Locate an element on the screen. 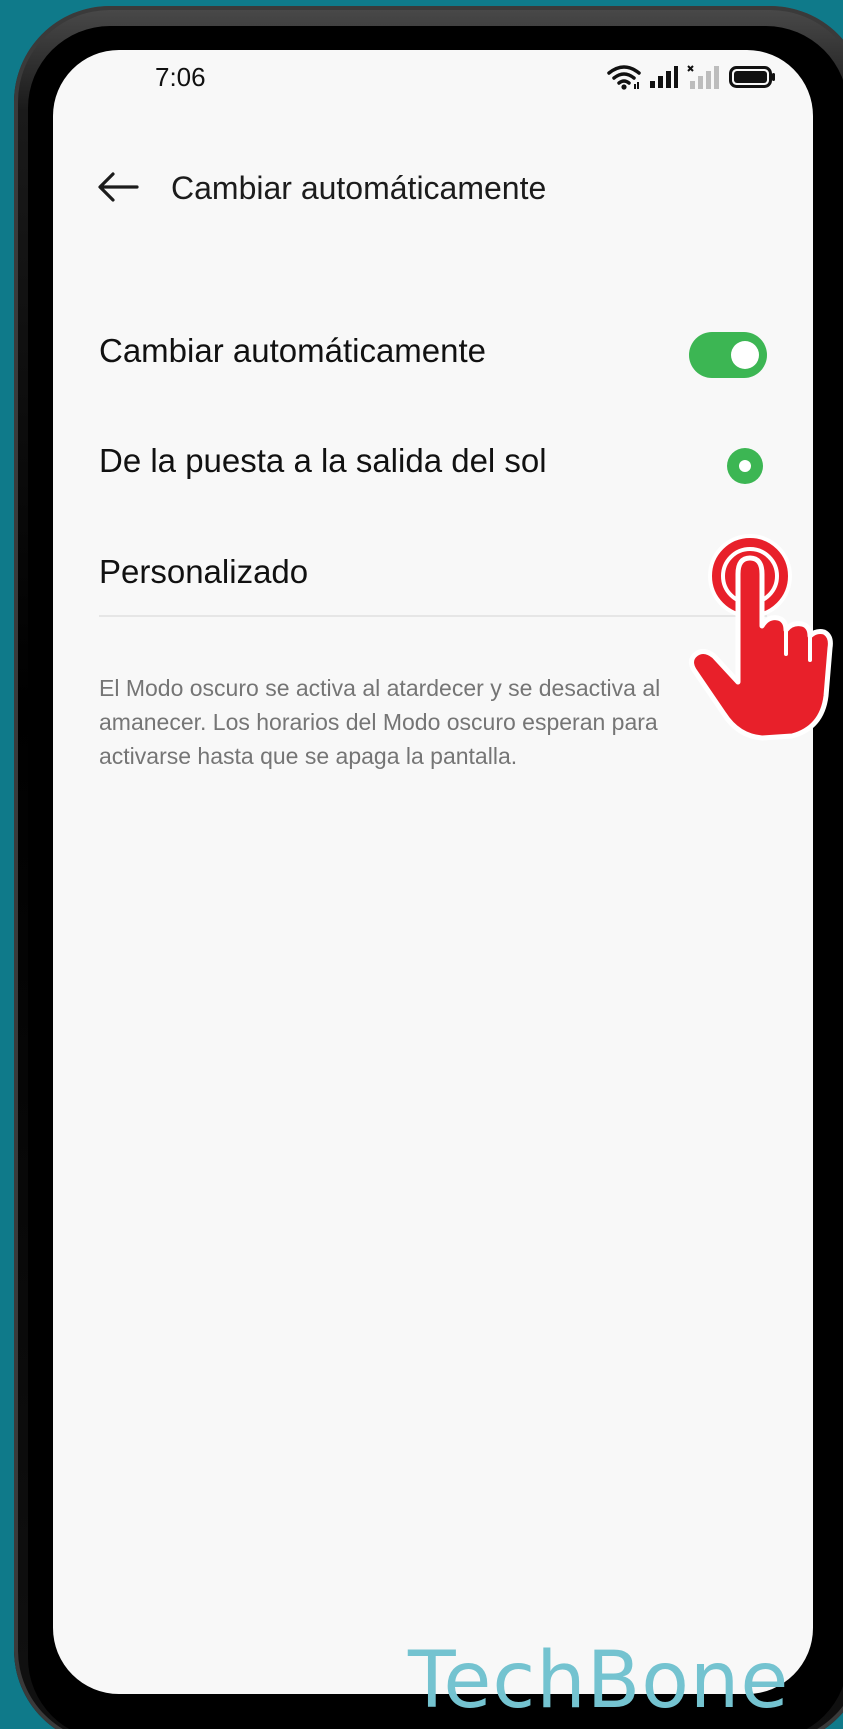 Image resolution: width=843 pixels, height=1729 pixels. wifi-icon is located at coordinates (624, 79).